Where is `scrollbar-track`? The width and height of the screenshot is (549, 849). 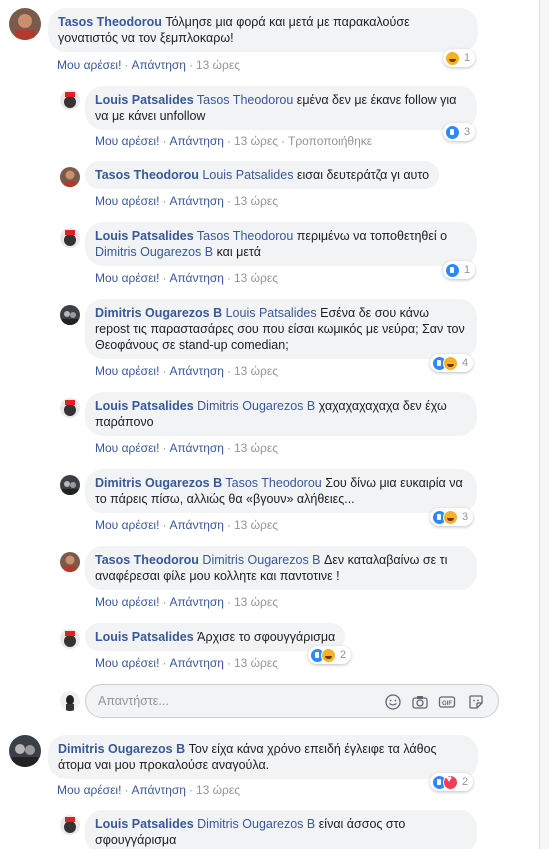 scrollbar-track is located at coordinates (544, 424).